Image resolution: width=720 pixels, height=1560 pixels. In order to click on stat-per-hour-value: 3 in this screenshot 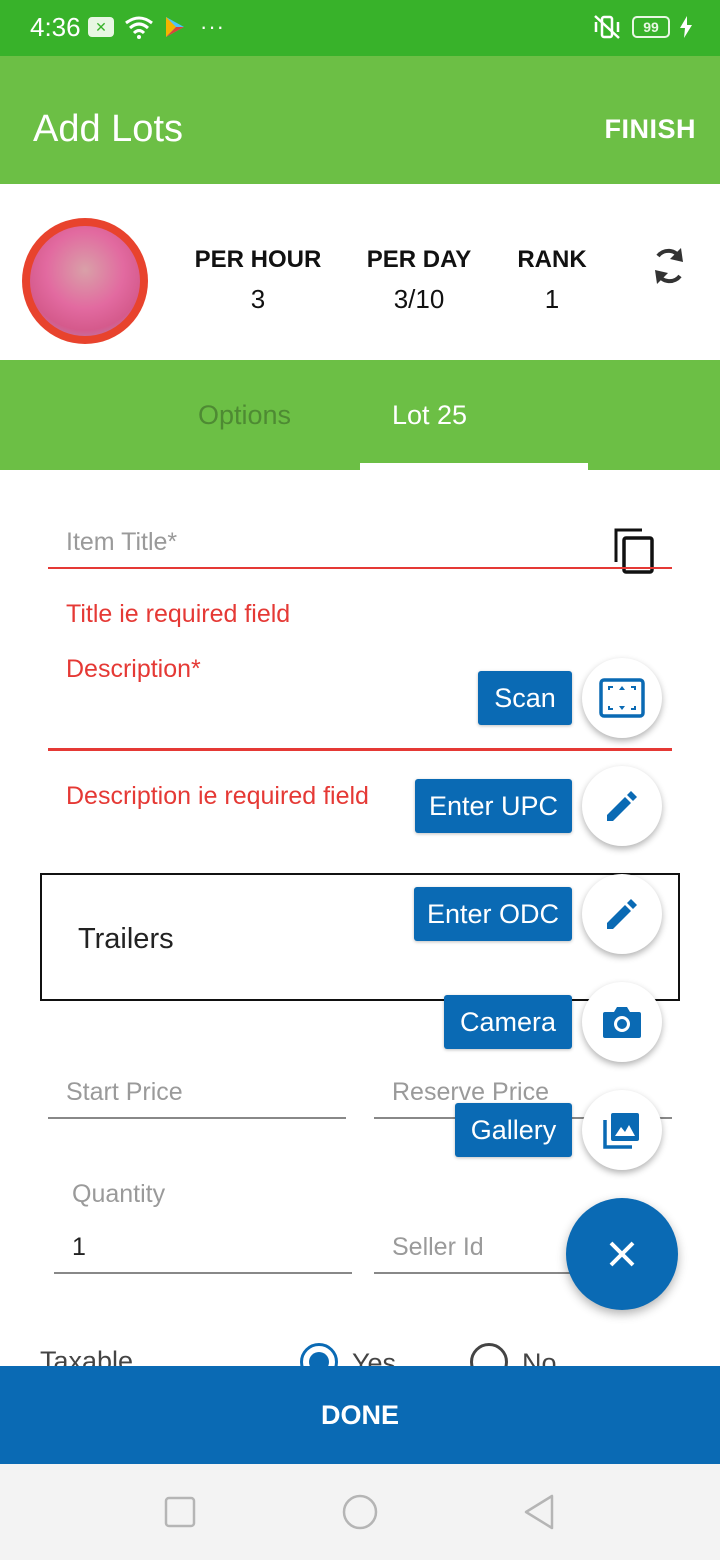, I will do `click(258, 299)`.